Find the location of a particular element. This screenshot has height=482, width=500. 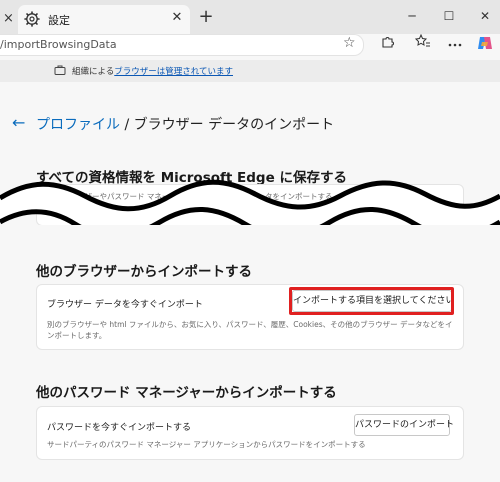

address-url: /importBrowsingData is located at coordinates (58, 44).